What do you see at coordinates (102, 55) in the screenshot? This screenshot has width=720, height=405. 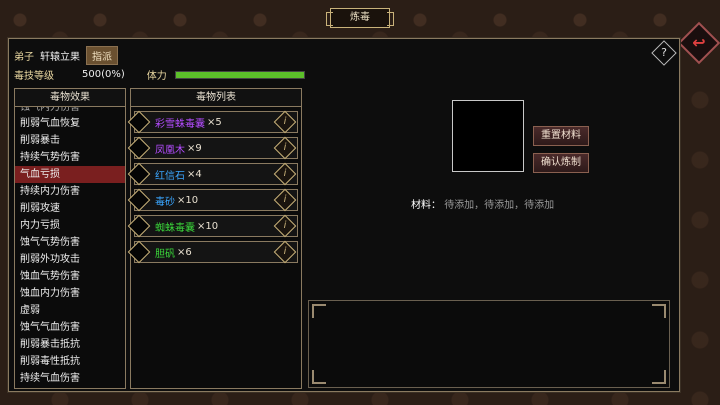 I see `faction-button: 指派` at bounding box center [102, 55].